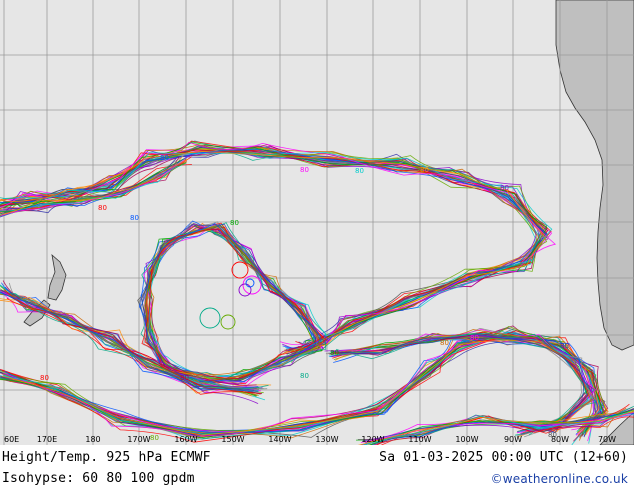 This screenshot has width=634, height=490. Describe the element at coordinates (466, 439) in the screenshot. I see `longitude-label: 100W` at that location.